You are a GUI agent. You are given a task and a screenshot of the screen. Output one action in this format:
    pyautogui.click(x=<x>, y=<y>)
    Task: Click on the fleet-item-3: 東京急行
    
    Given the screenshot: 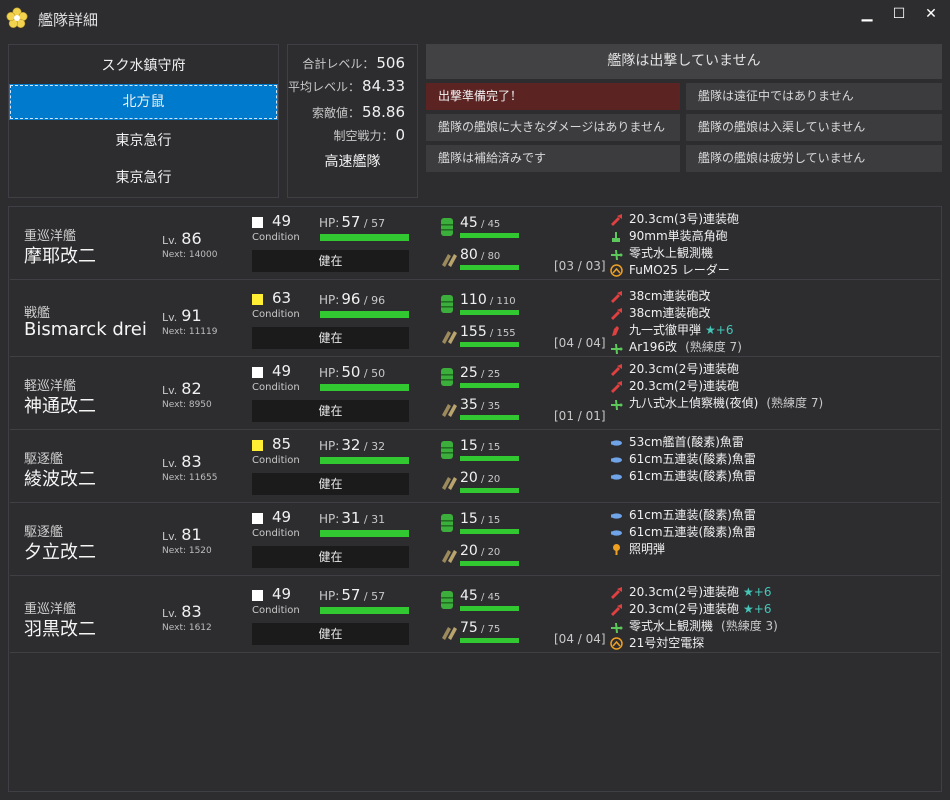 What is the action you would take?
    pyautogui.click(x=143, y=141)
    